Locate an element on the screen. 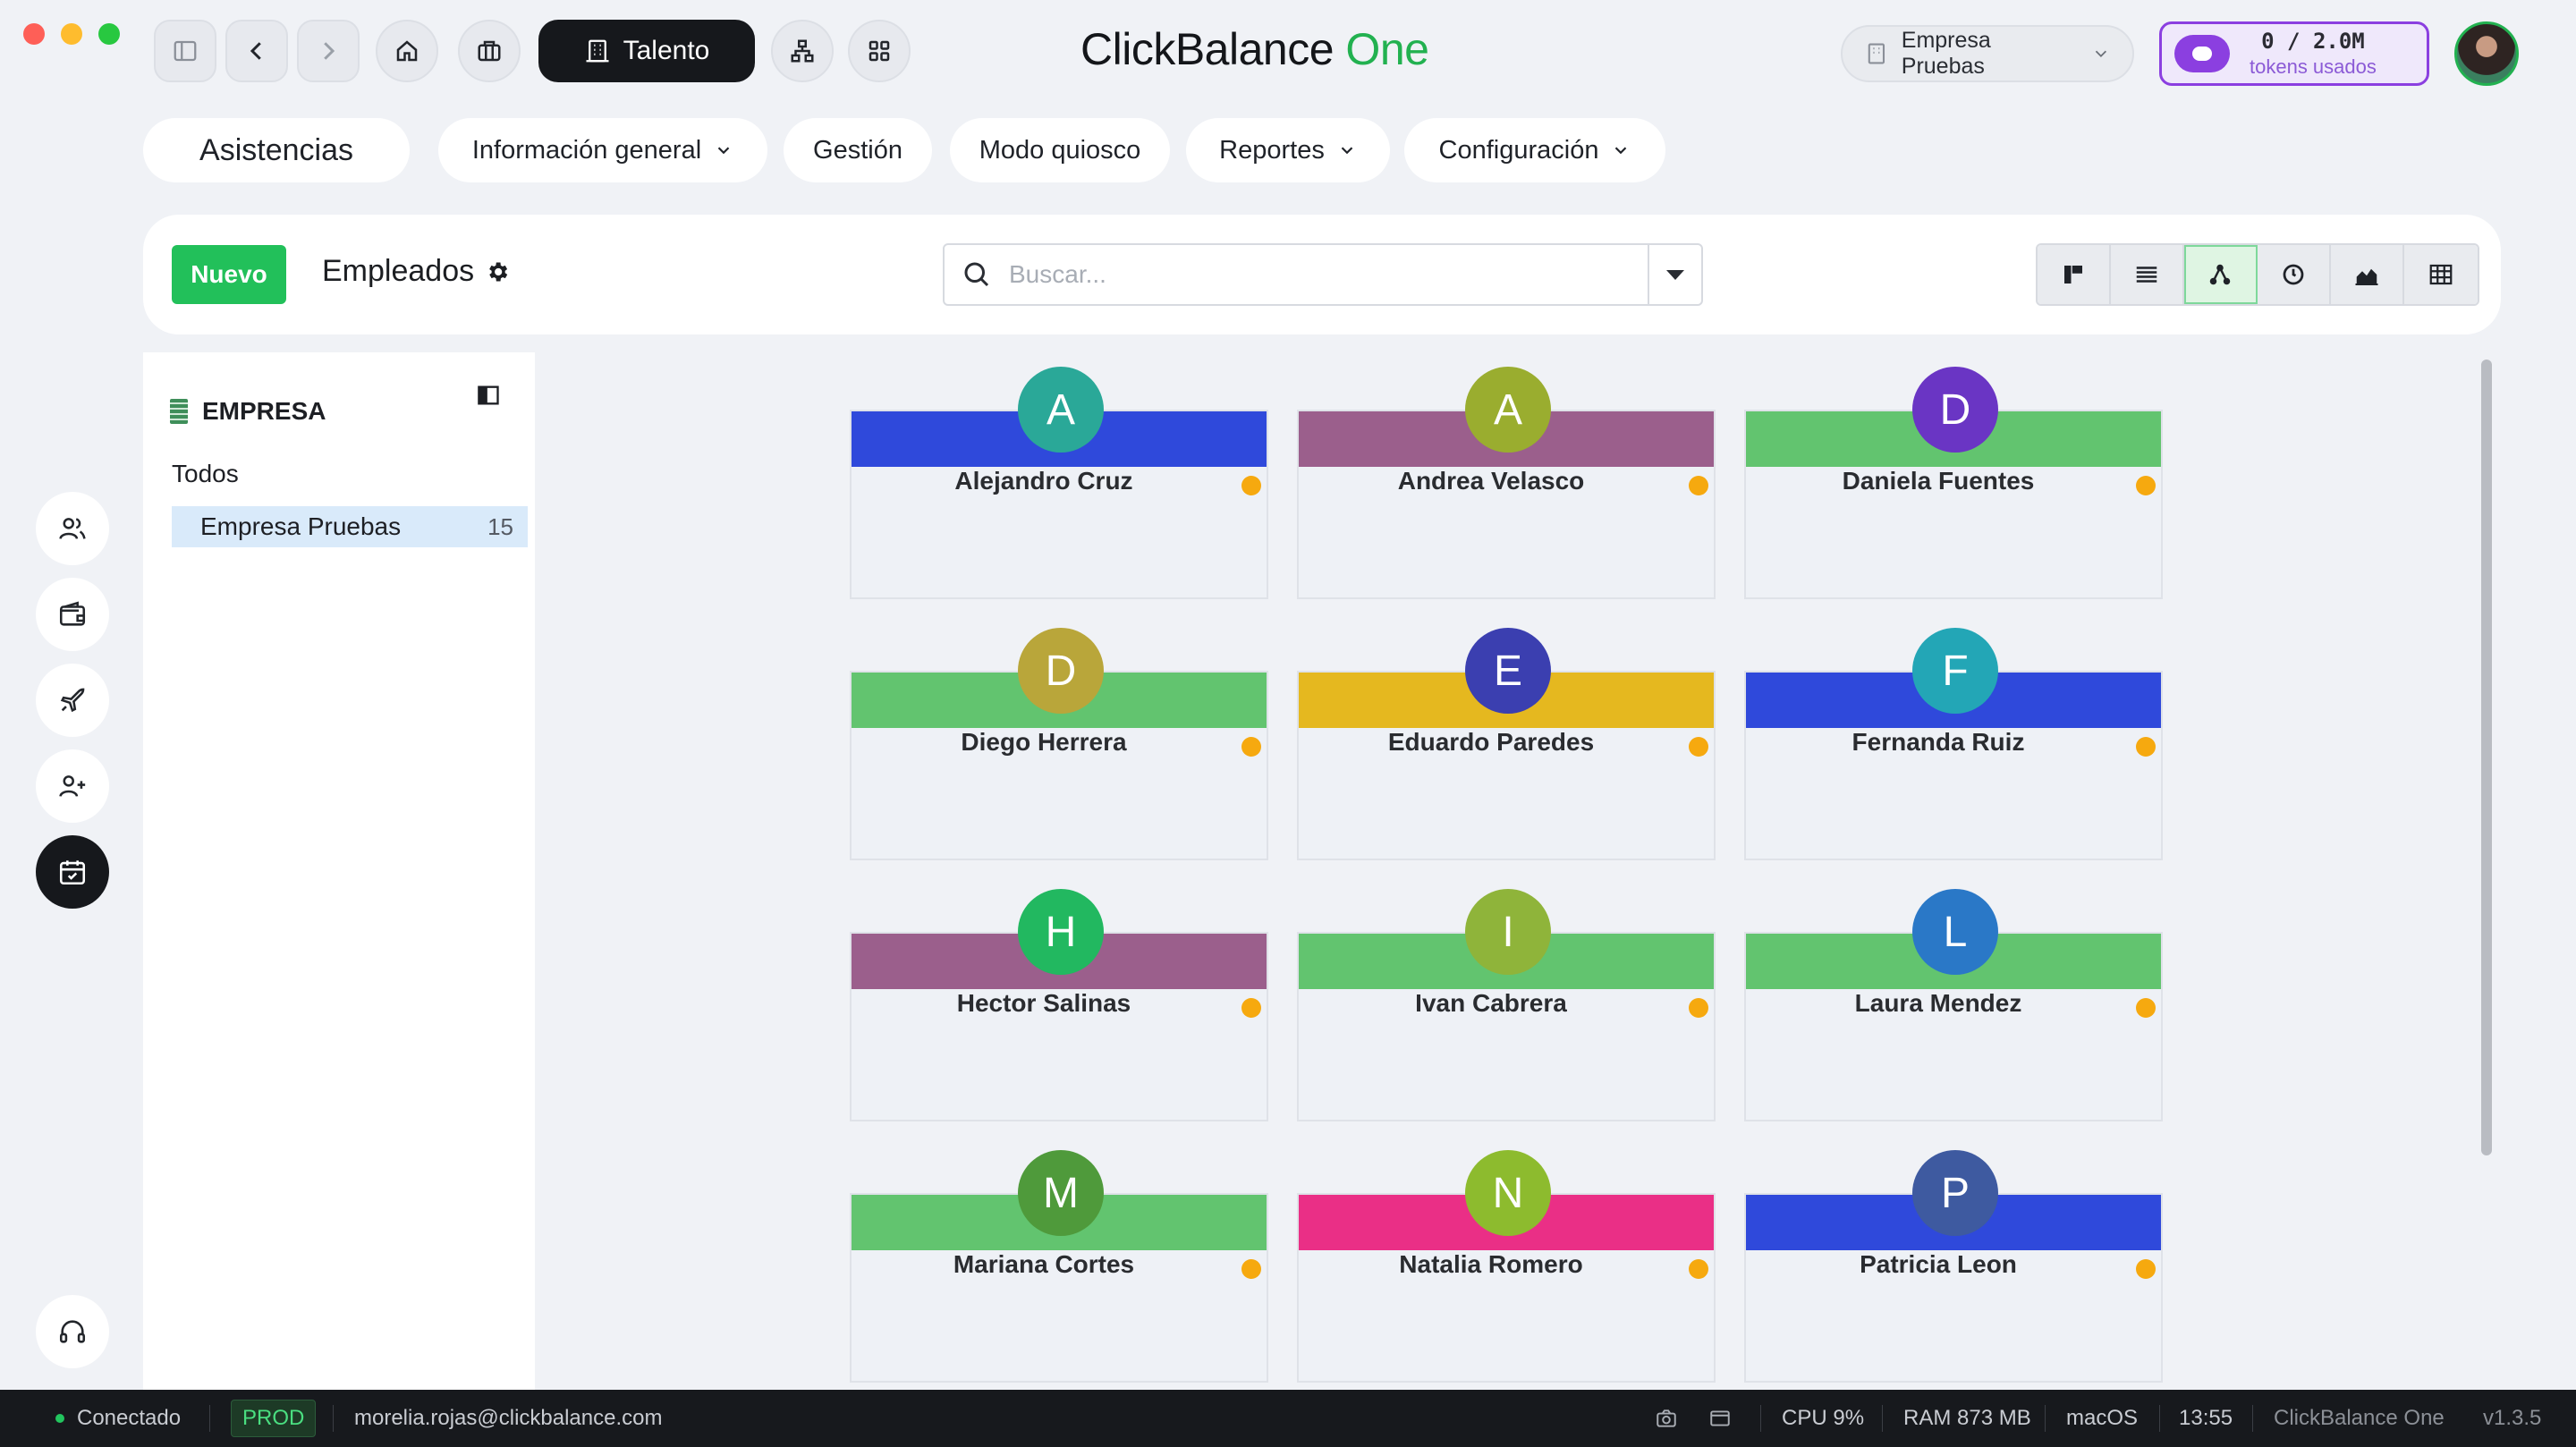  company-selector: Empresa Pruebas is located at coordinates (1987, 53).